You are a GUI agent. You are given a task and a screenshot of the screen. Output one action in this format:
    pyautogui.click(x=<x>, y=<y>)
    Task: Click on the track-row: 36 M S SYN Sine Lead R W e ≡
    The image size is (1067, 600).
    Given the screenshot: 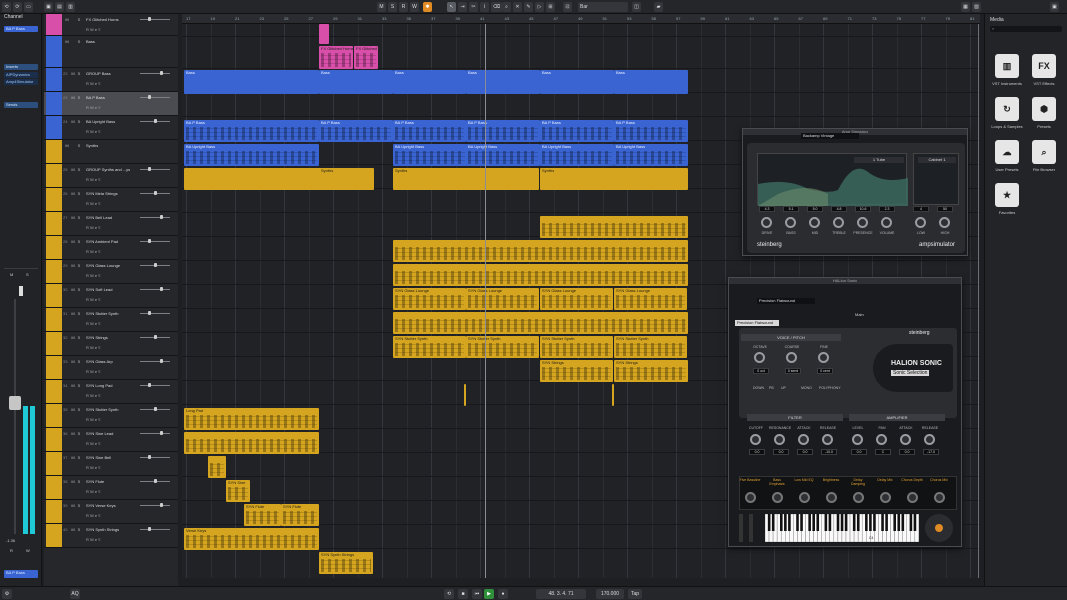 What is the action you would take?
    pyautogui.click(x=111, y=440)
    